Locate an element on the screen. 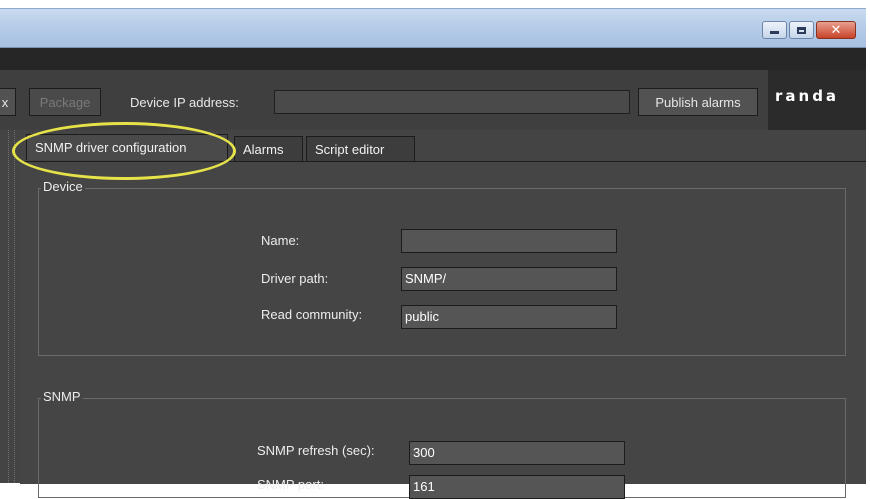  partial-left-label: x is located at coordinates (5, 102).